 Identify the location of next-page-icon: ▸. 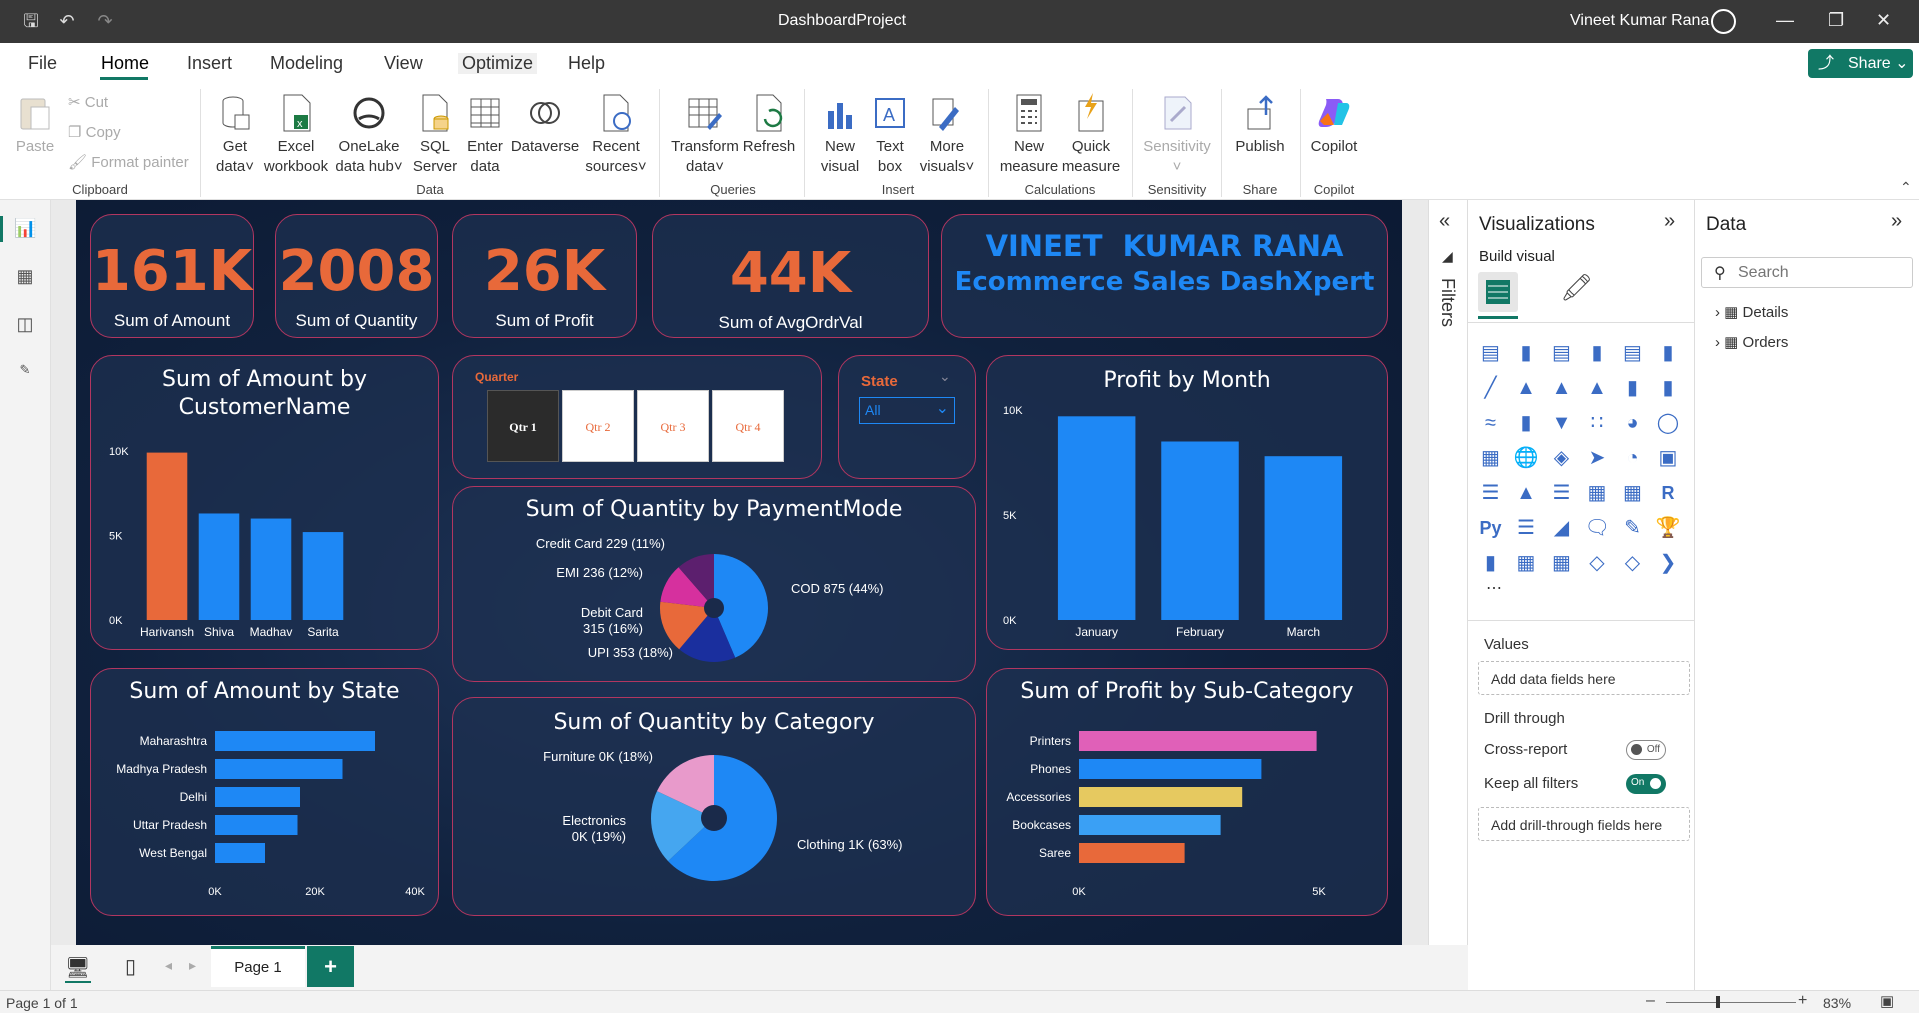
(192, 965).